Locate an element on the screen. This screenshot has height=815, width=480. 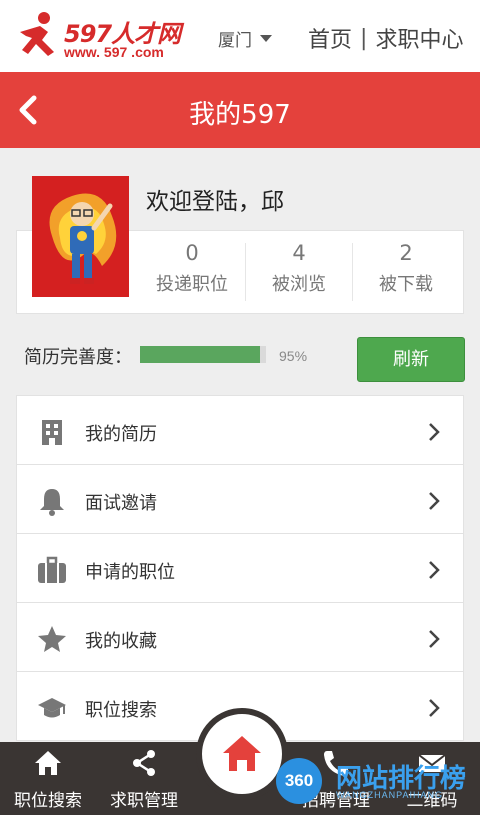
bell-icon is located at coordinates (52, 502).